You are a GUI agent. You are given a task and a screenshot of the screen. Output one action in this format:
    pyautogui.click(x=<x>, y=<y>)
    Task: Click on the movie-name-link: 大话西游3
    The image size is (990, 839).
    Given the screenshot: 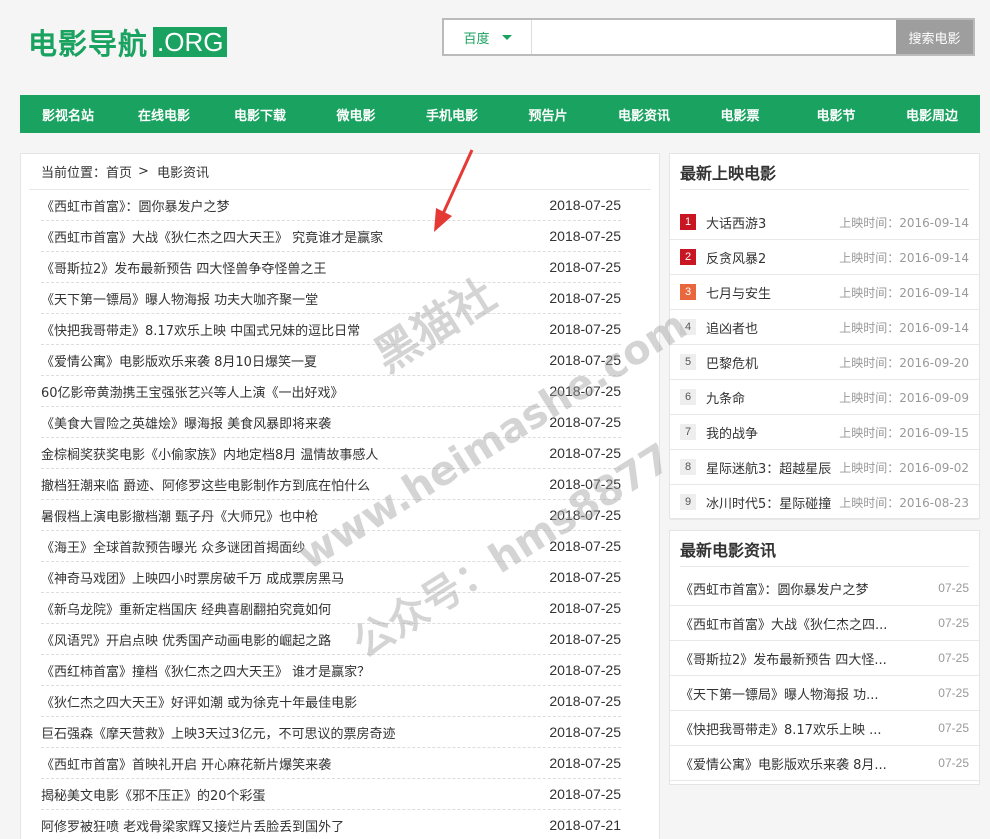 What is the action you would take?
    pyautogui.click(x=772, y=222)
    